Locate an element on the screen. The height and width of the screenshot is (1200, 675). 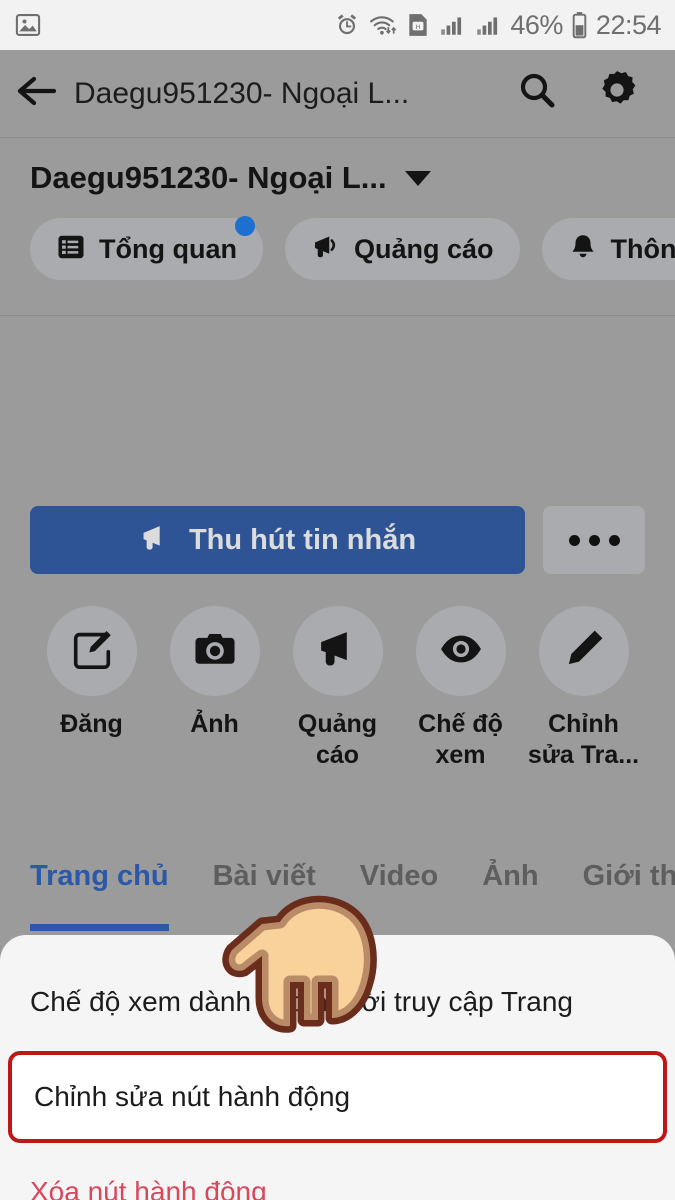
promote-messages-label: Thu hút tin nhắn is located at coordinates (302, 539).